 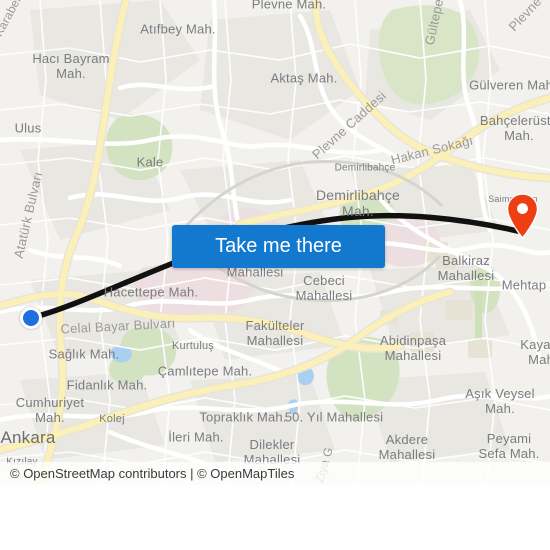 I want to click on origin-marker, so click(x=31, y=318).